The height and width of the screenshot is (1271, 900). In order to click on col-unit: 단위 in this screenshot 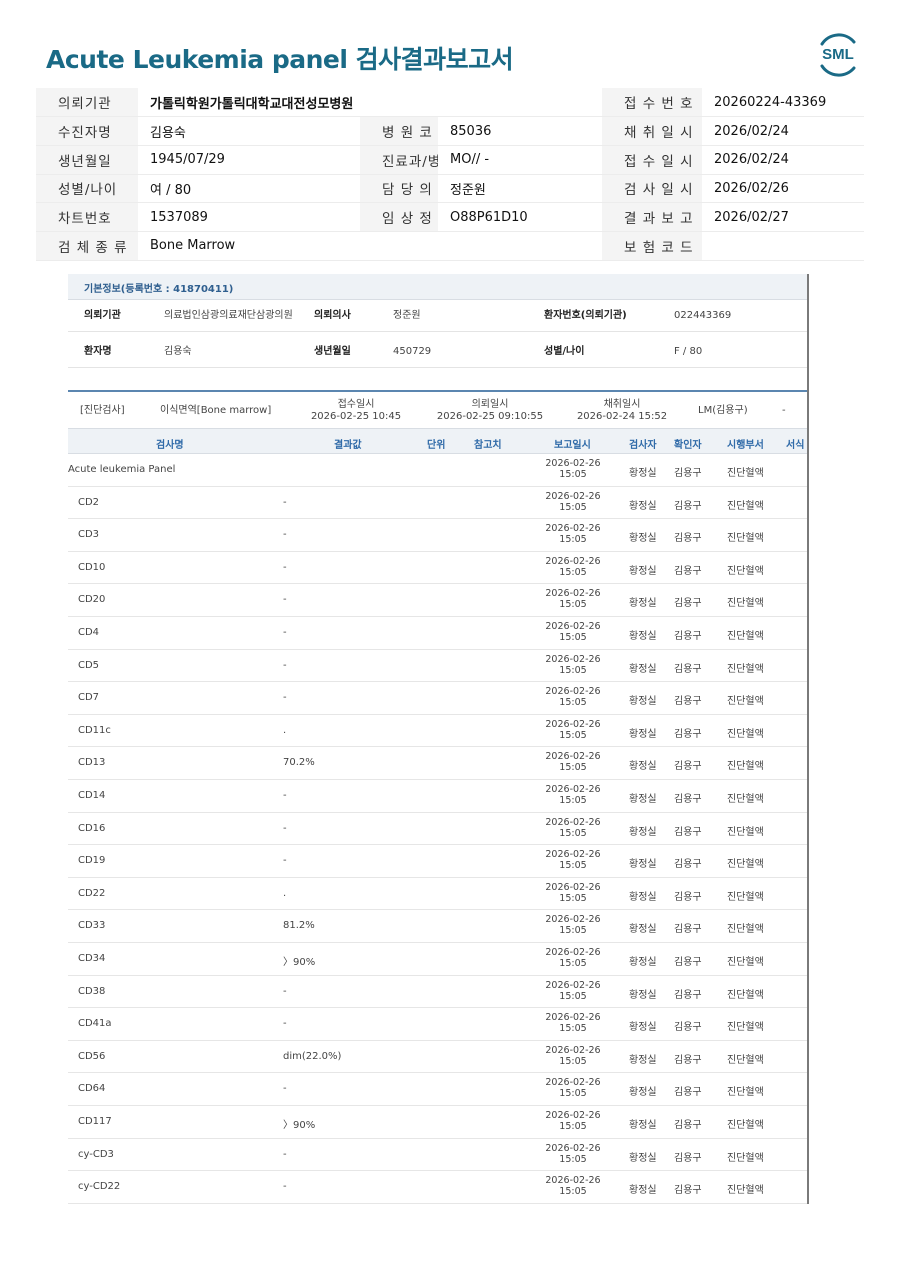, I will do `click(436, 445)`.